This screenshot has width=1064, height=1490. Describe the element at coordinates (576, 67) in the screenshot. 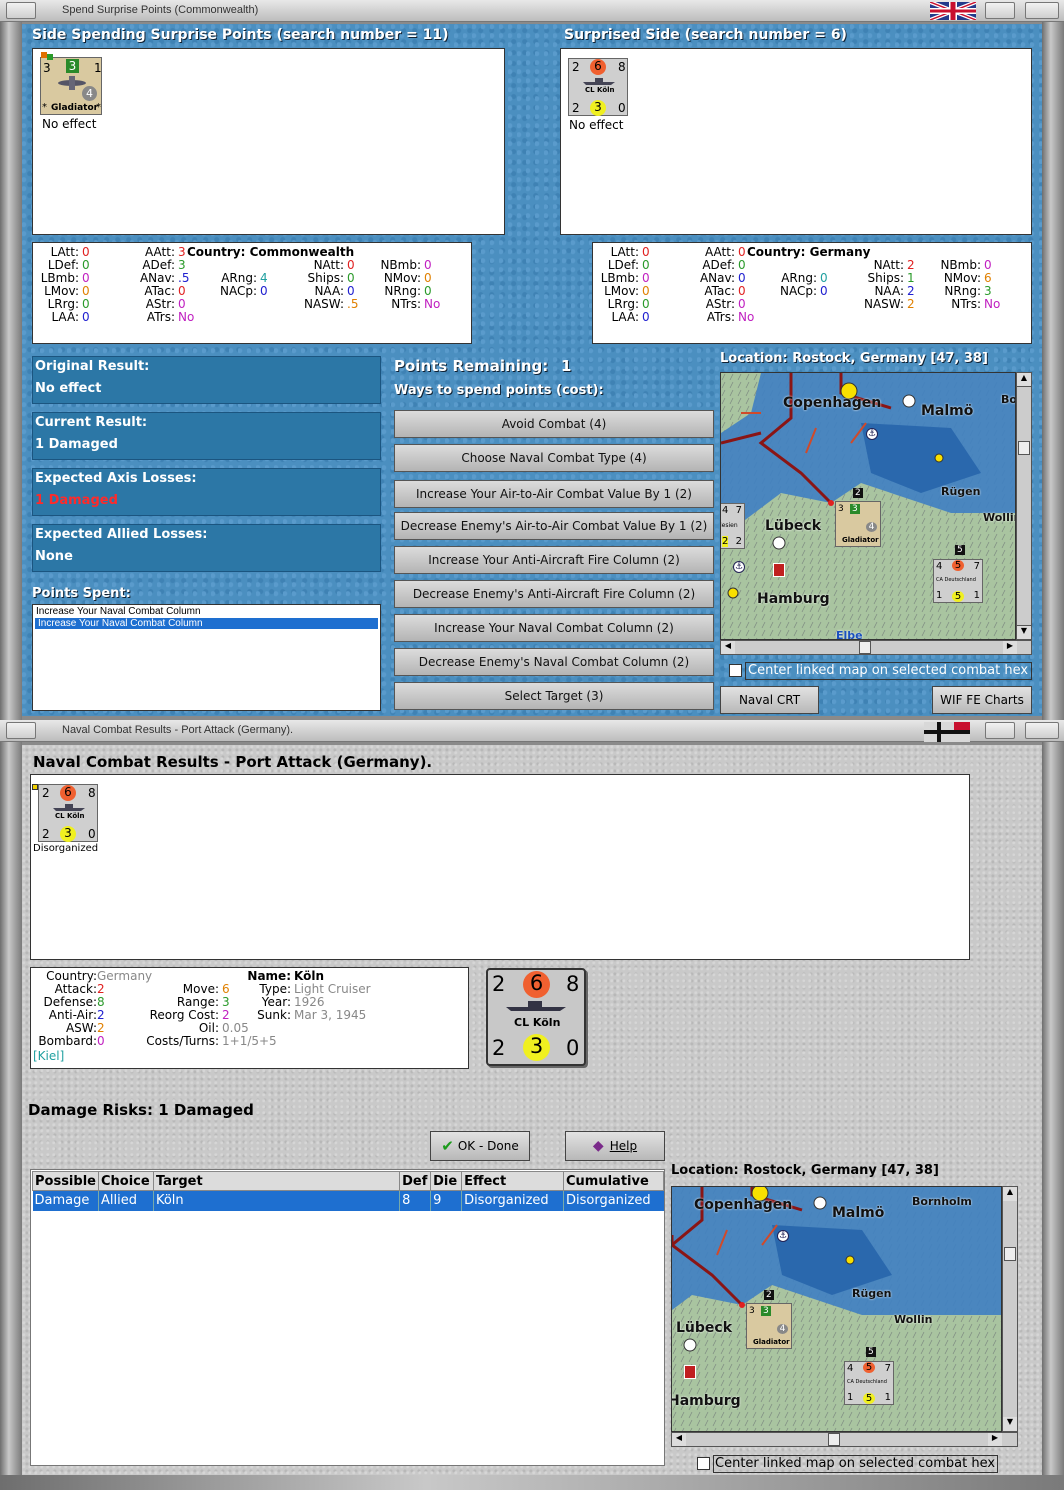

I see `naval-attack: 2` at that location.